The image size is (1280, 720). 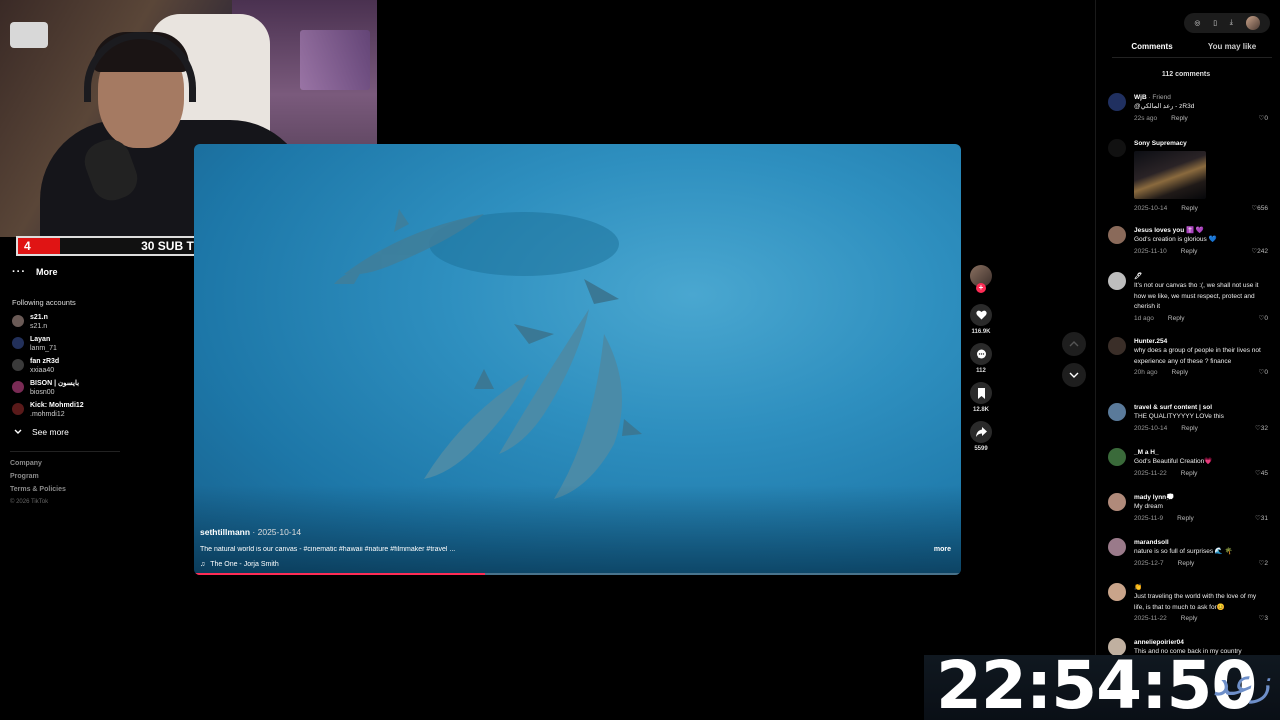 What do you see at coordinates (41, 432) in the screenshot?
I see `see-more-button: See more` at bounding box center [41, 432].